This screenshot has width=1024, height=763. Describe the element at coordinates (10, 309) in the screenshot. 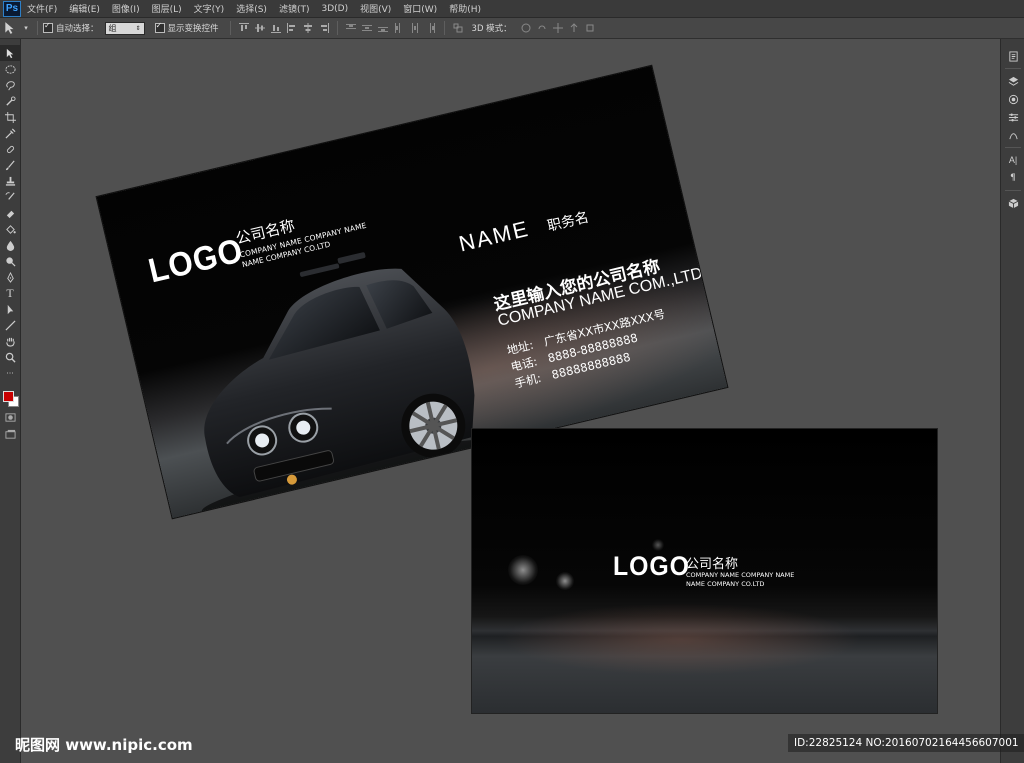

I see `path-selection-tool-icon` at that location.